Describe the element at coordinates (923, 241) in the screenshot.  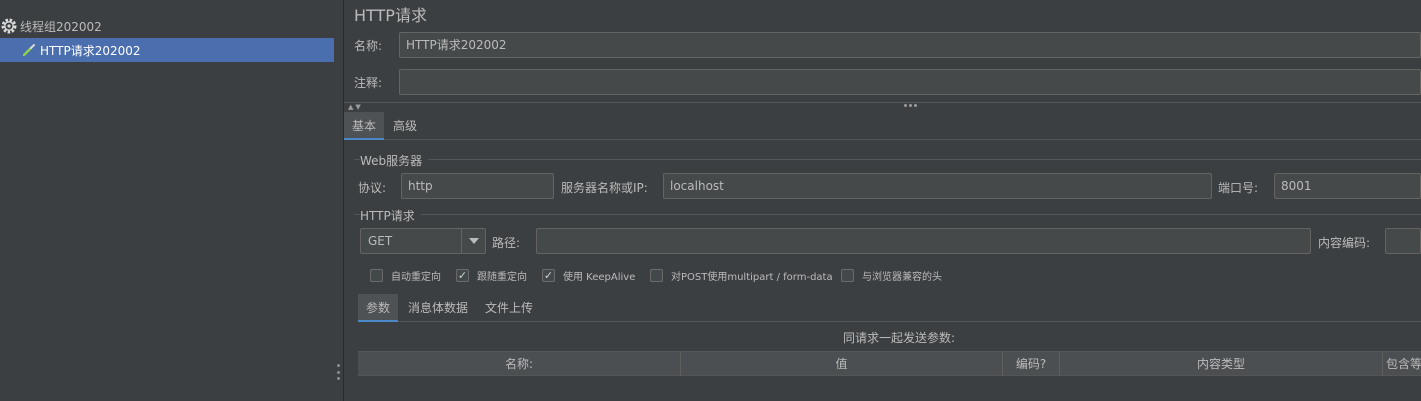
I see `path-field` at that location.